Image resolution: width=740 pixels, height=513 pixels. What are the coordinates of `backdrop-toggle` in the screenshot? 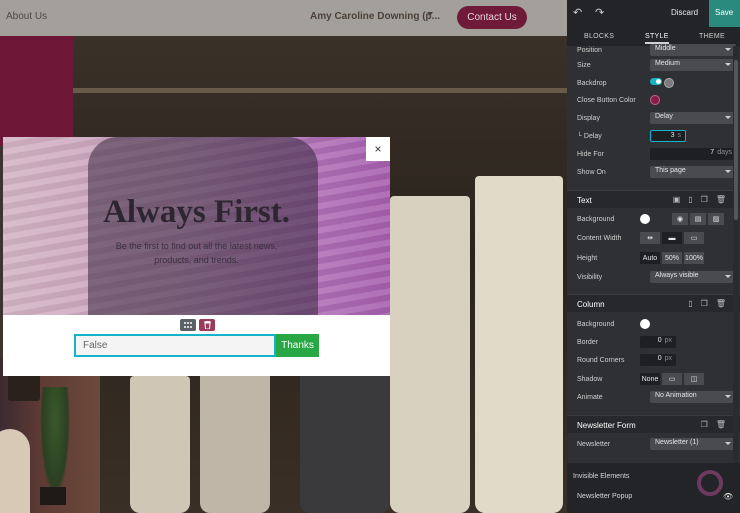 It's located at (656, 81).